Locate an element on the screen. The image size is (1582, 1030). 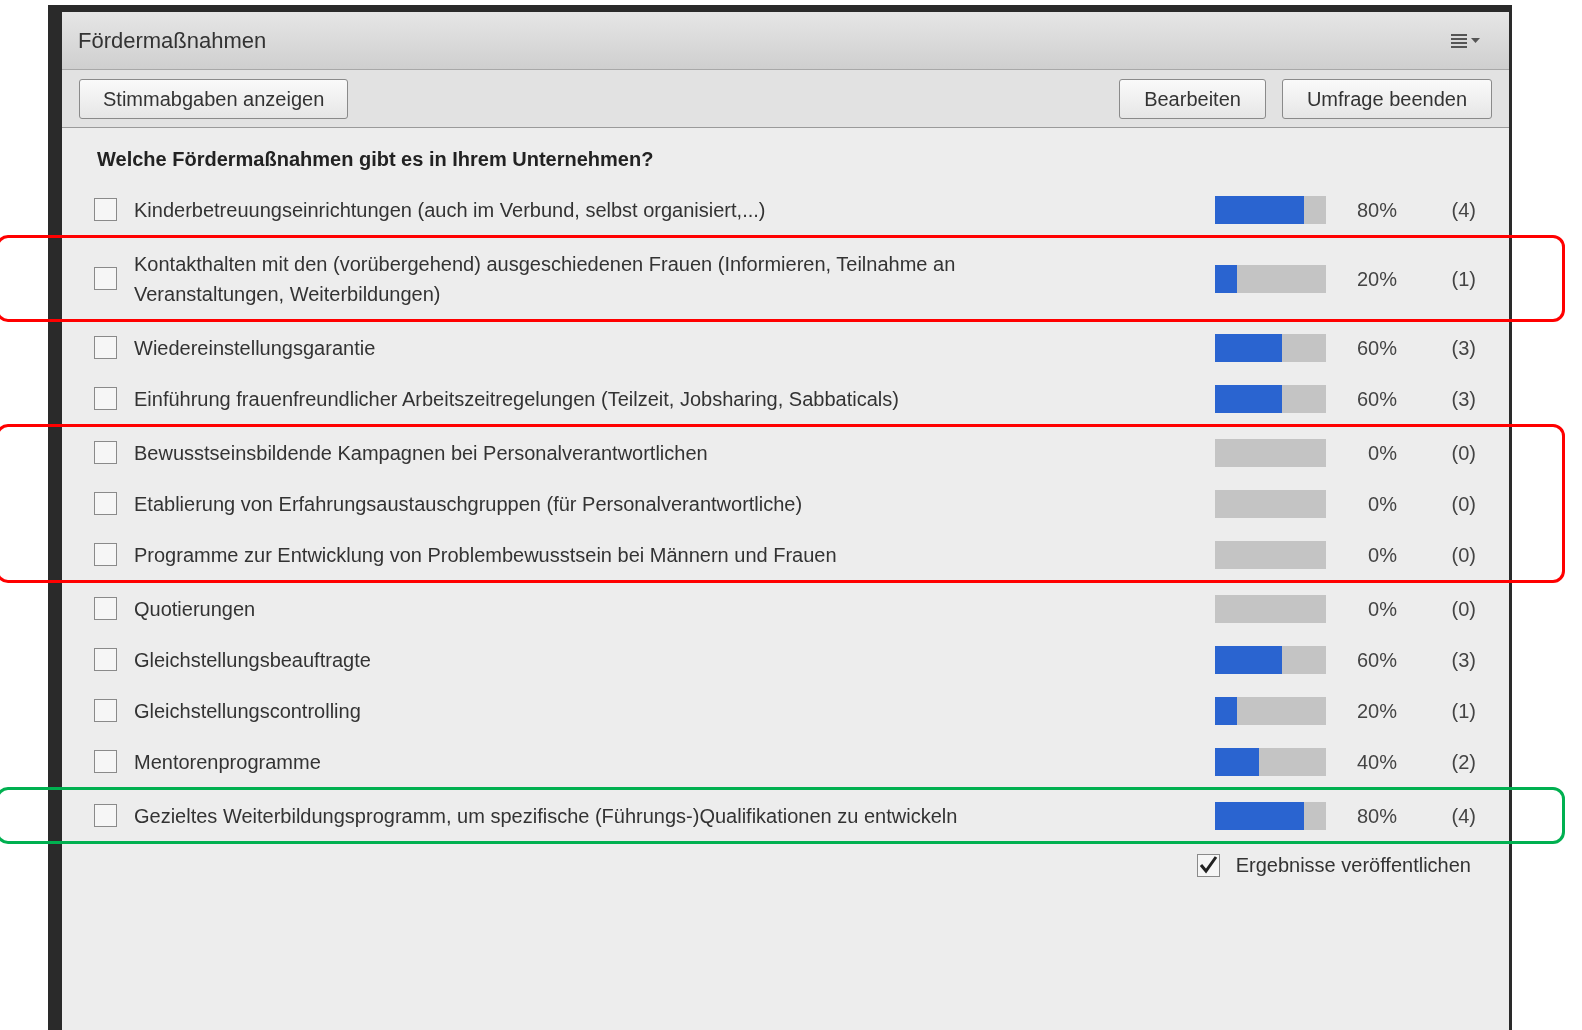
option-label: Kinderbetreuungseinrichtungen (auch im Verbund, selbst organisiert,...) is located at coordinates (450, 210).